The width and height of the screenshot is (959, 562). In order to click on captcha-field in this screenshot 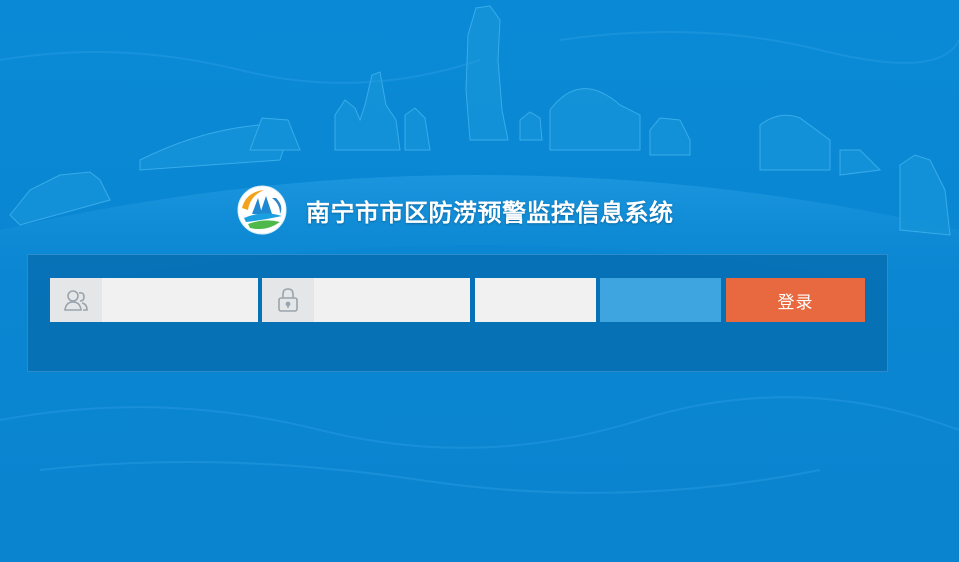, I will do `click(535, 300)`.